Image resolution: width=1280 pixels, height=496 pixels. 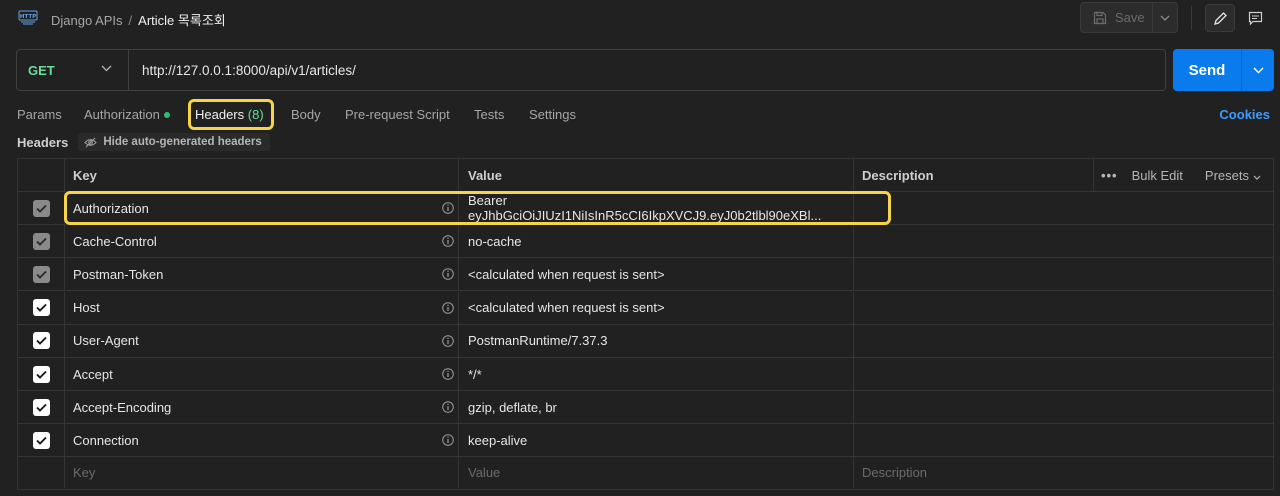 I want to click on table-row: Connection keep-alive, so click(x=645, y=441).